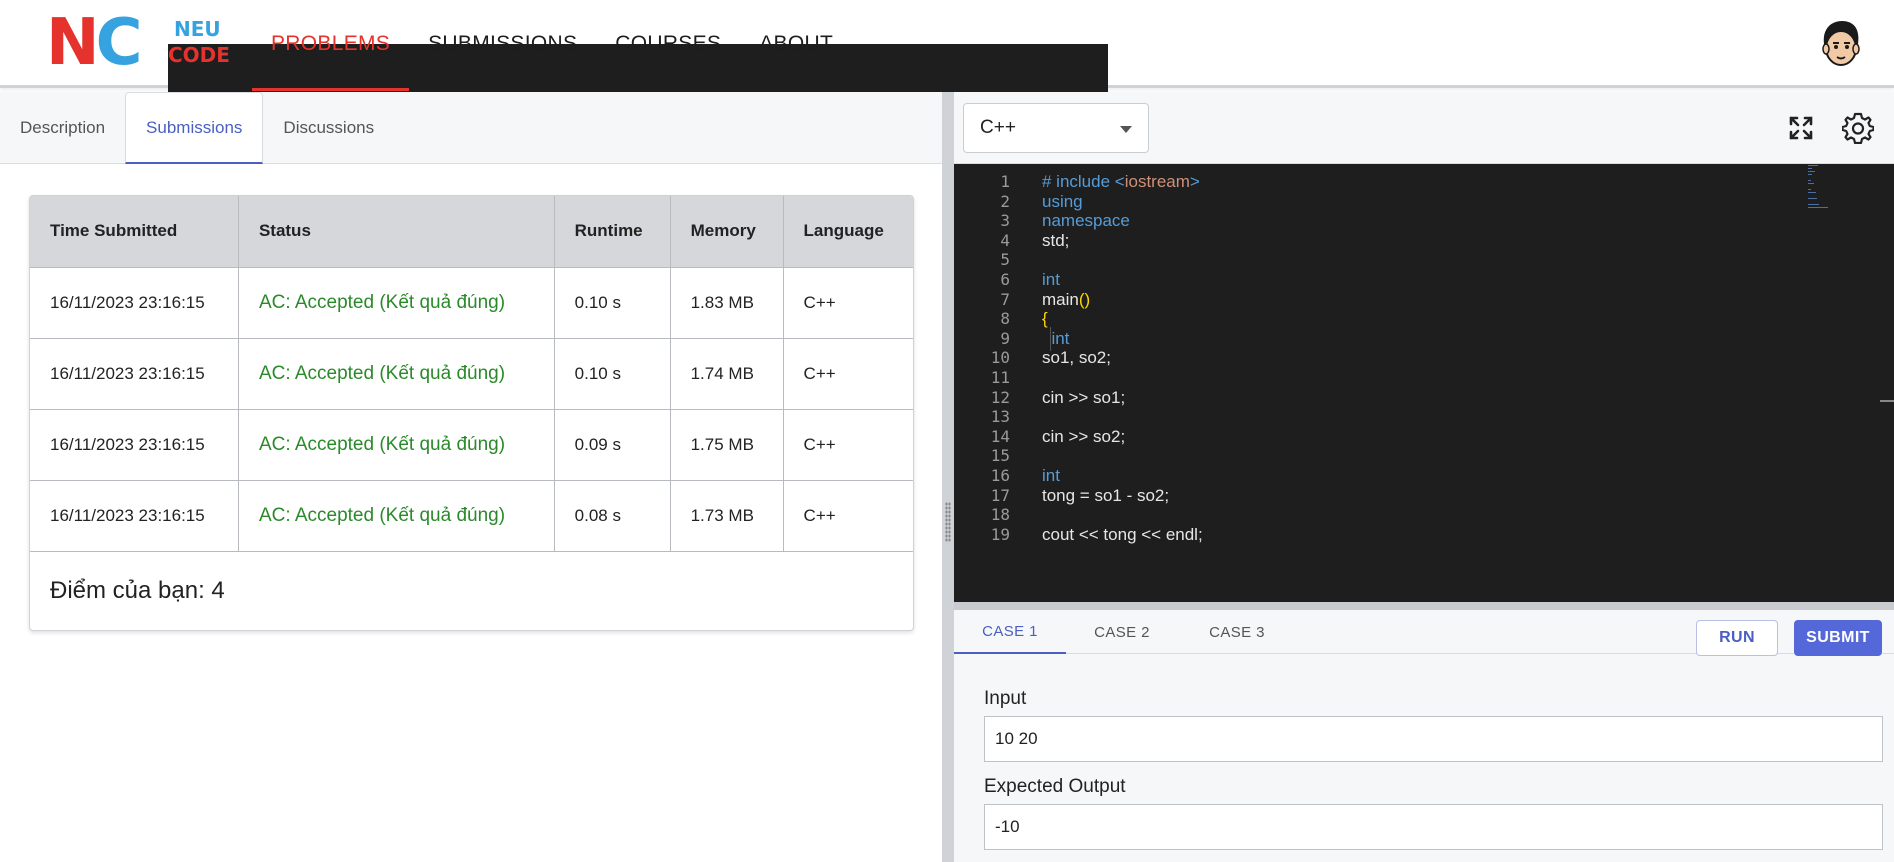  I want to click on code-token: <, so click(1119, 181).